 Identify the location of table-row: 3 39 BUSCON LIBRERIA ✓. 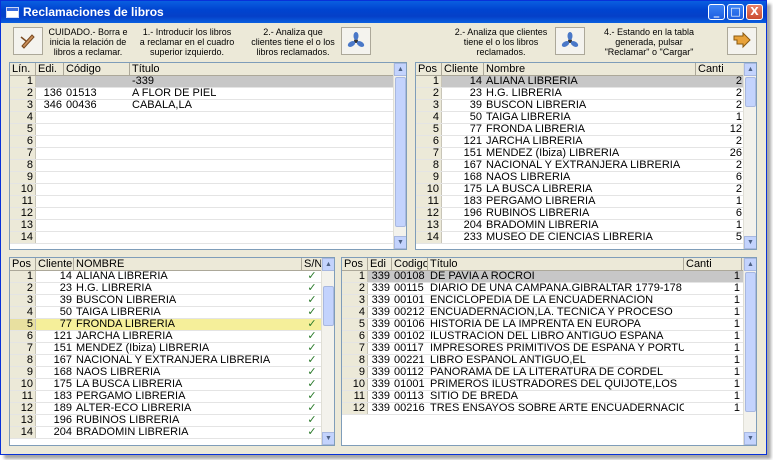
(172, 301).